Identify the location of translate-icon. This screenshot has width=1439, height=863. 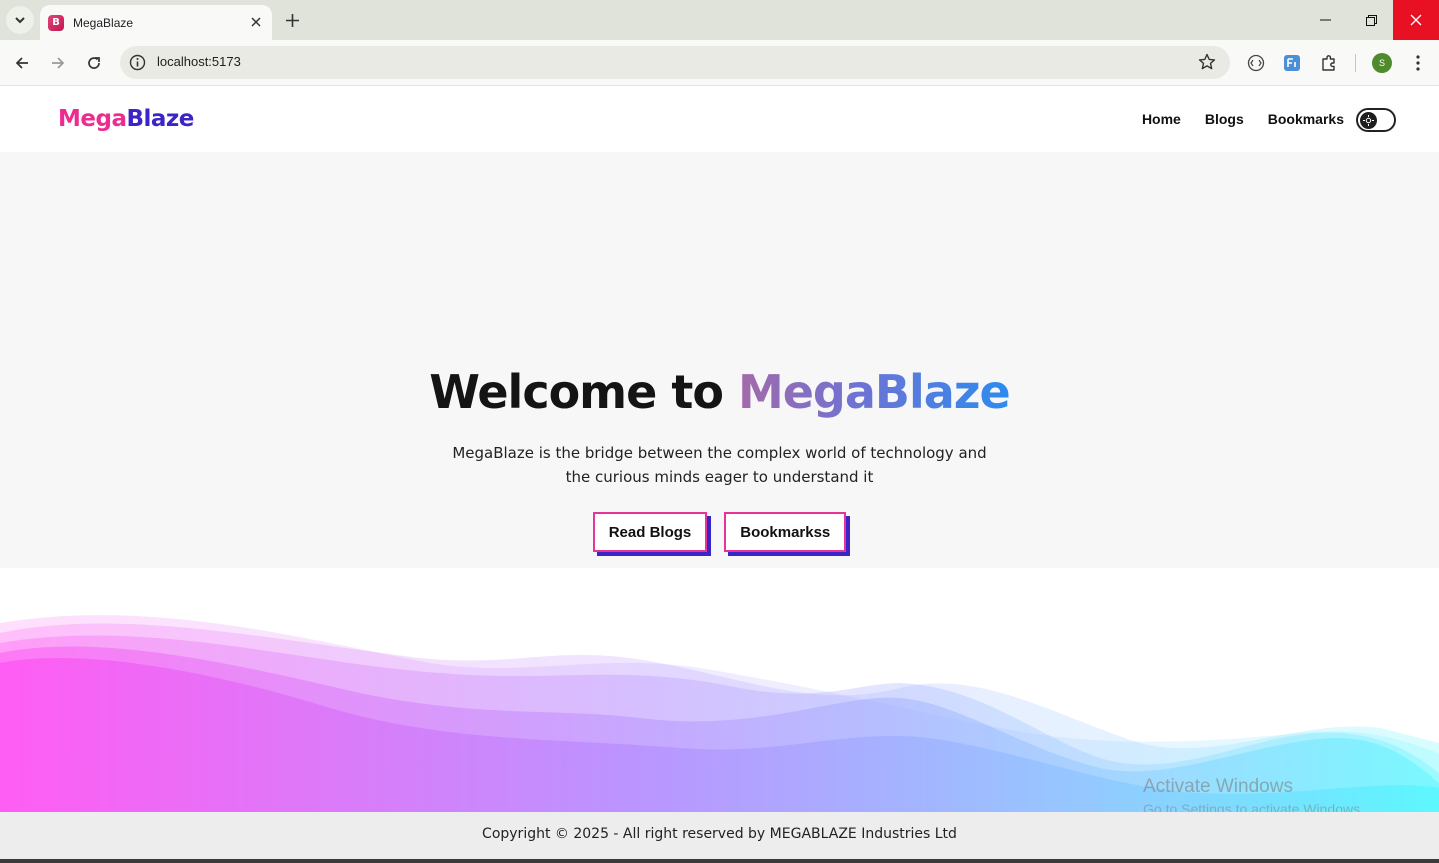
(1292, 63).